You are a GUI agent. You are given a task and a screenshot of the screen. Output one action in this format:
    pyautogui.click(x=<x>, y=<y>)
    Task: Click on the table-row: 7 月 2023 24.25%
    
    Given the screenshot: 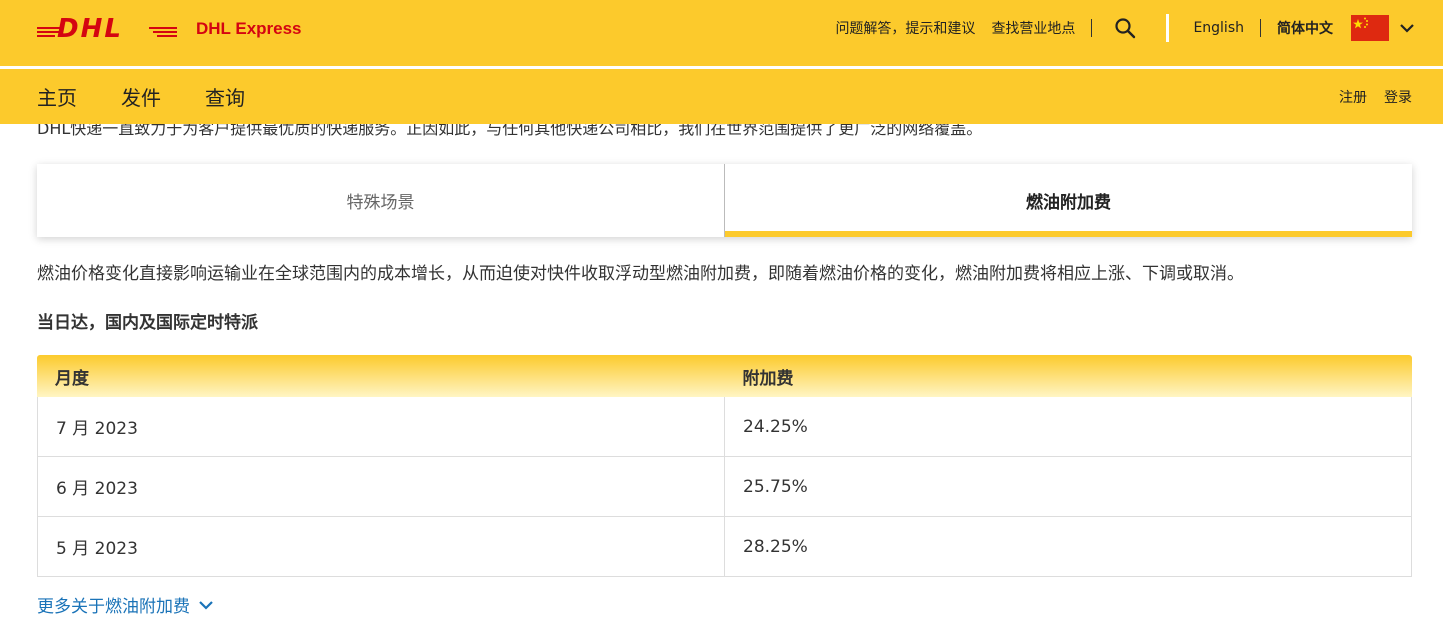 What is the action you would take?
    pyautogui.click(x=724, y=427)
    